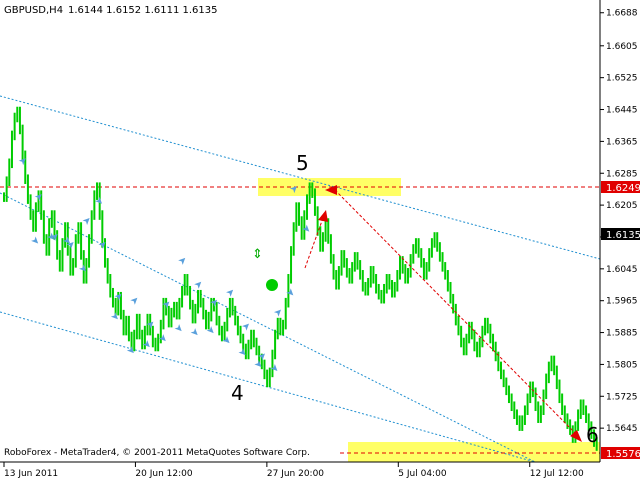 The height and width of the screenshot is (484, 640). What do you see at coordinates (295, 474) in the screenshot?
I see `time-tick-label: 27 Jun 20:00` at bounding box center [295, 474].